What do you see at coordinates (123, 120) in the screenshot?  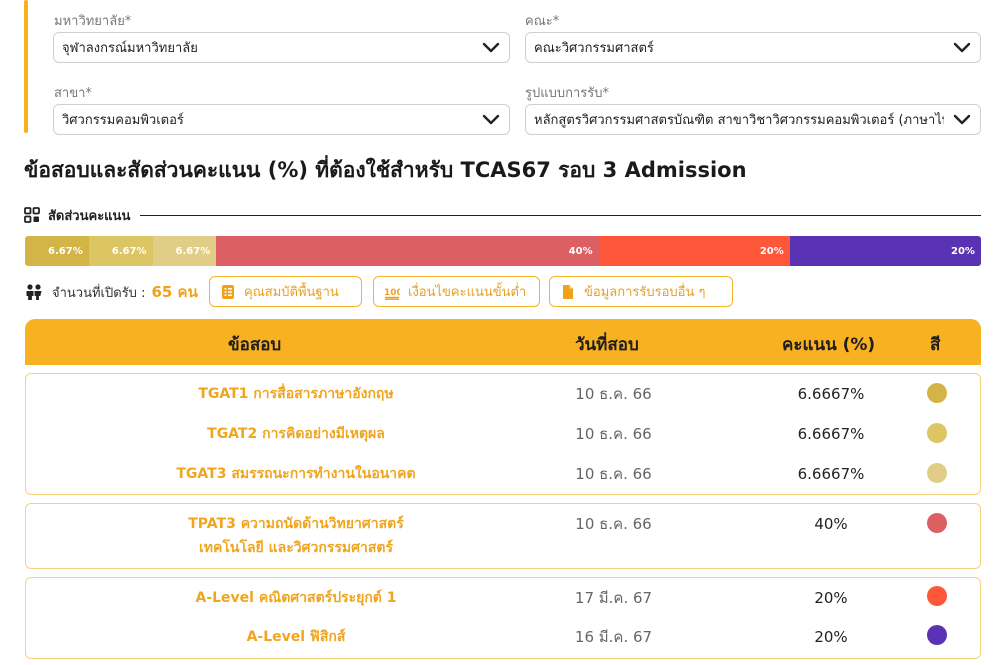 I see `major-value: วิศวกรรมคอมพิวเตอร์` at bounding box center [123, 120].